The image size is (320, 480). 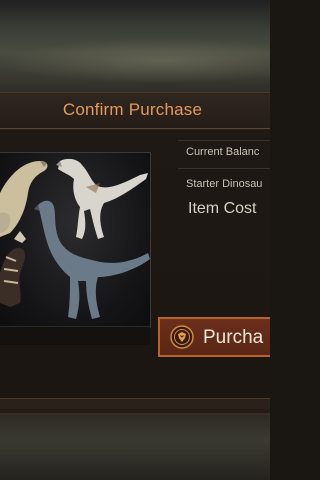 I want to click on dinosaur-top-right, so click(x=102, y=198).